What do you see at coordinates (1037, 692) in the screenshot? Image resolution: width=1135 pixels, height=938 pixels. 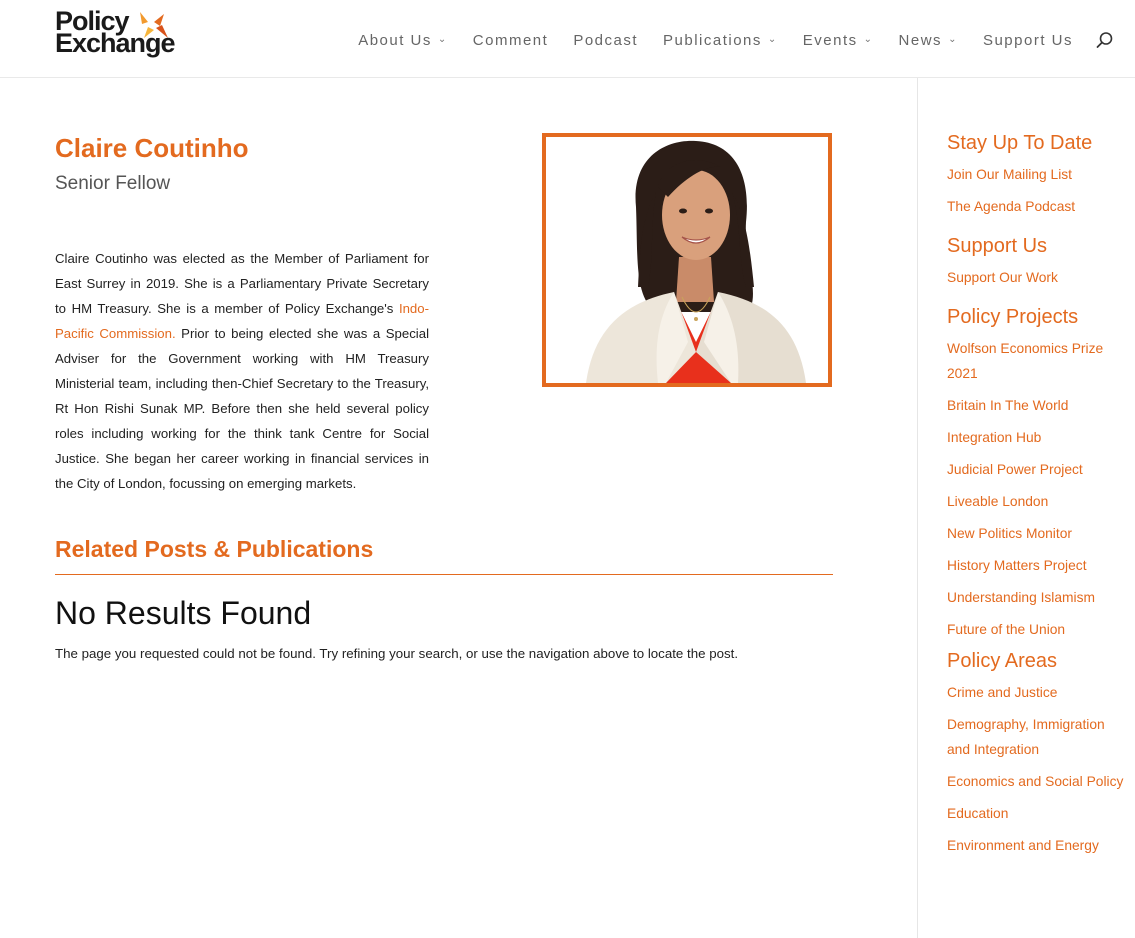 I see `sidebar-link-crime-justice: Crime and Justice` at bounding box center [1037, 692].